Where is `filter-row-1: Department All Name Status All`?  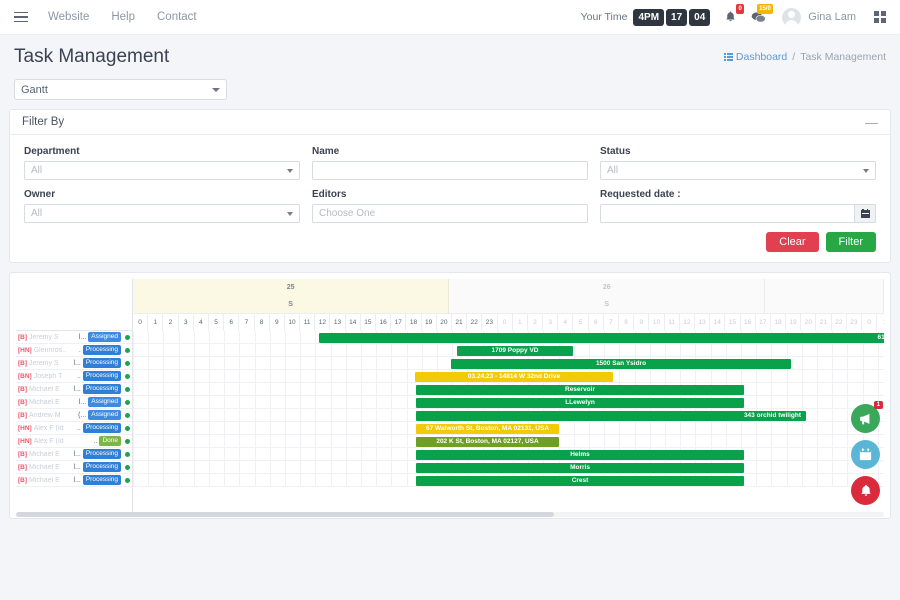 filter-row-1: Department All Name Status All is located at coordinates (450, 163).